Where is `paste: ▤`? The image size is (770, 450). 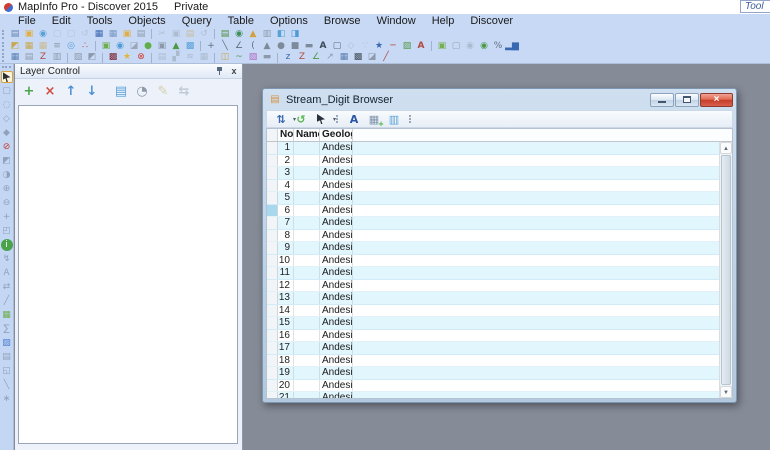 paste: ▤ is located at coordinates (190, 34).